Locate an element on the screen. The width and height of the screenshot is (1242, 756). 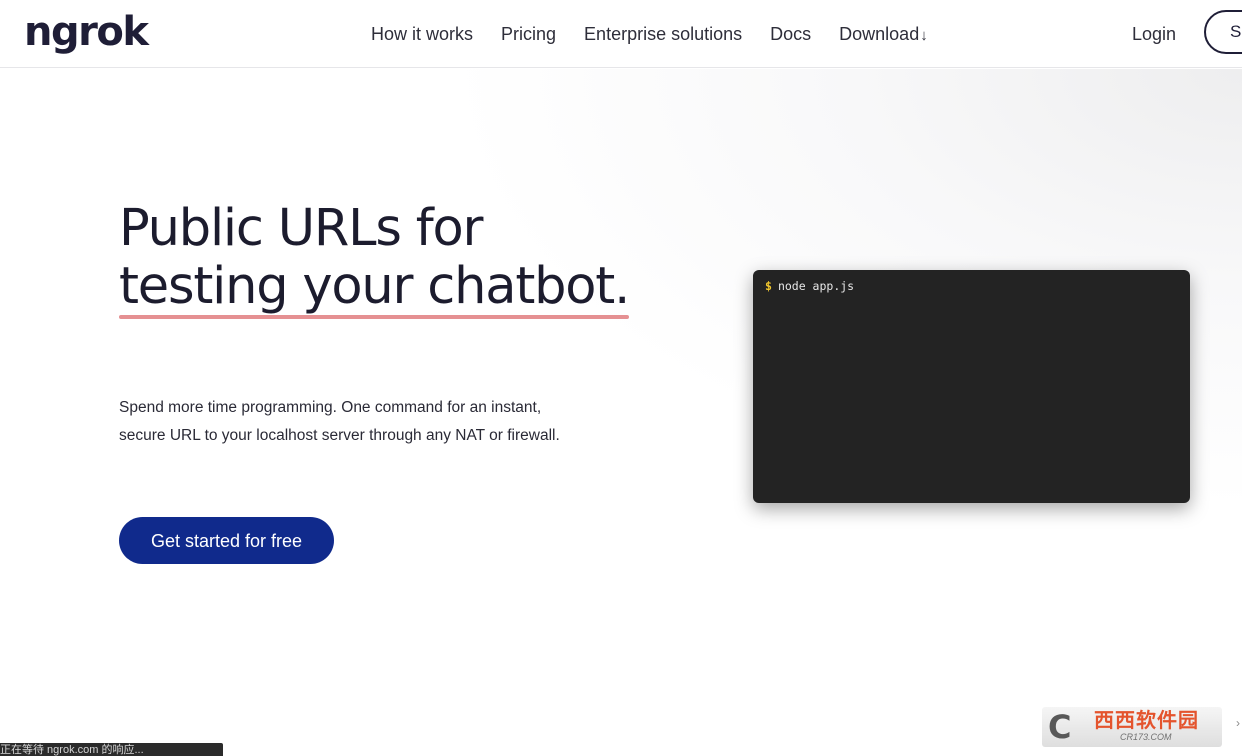
signup-button: Si is located at coordinates (1223, 32).